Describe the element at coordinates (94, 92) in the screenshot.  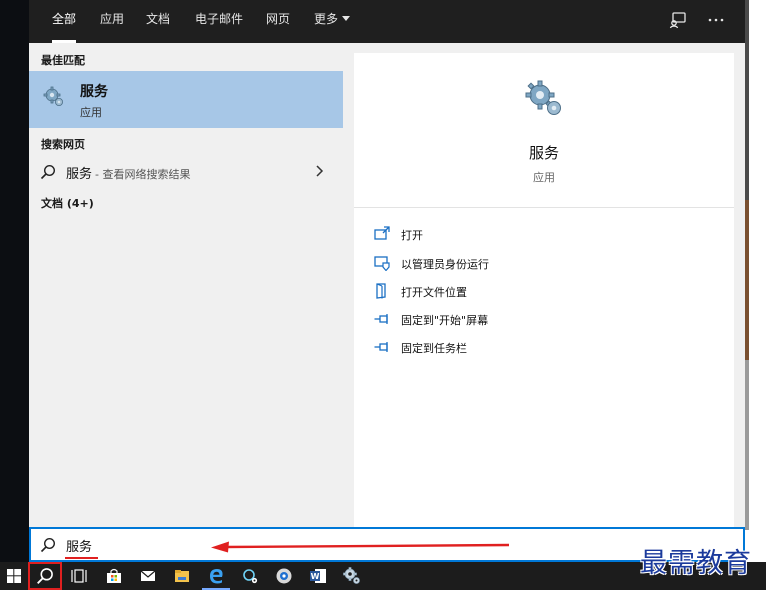
I see `best-match-title: 服务` at that location.